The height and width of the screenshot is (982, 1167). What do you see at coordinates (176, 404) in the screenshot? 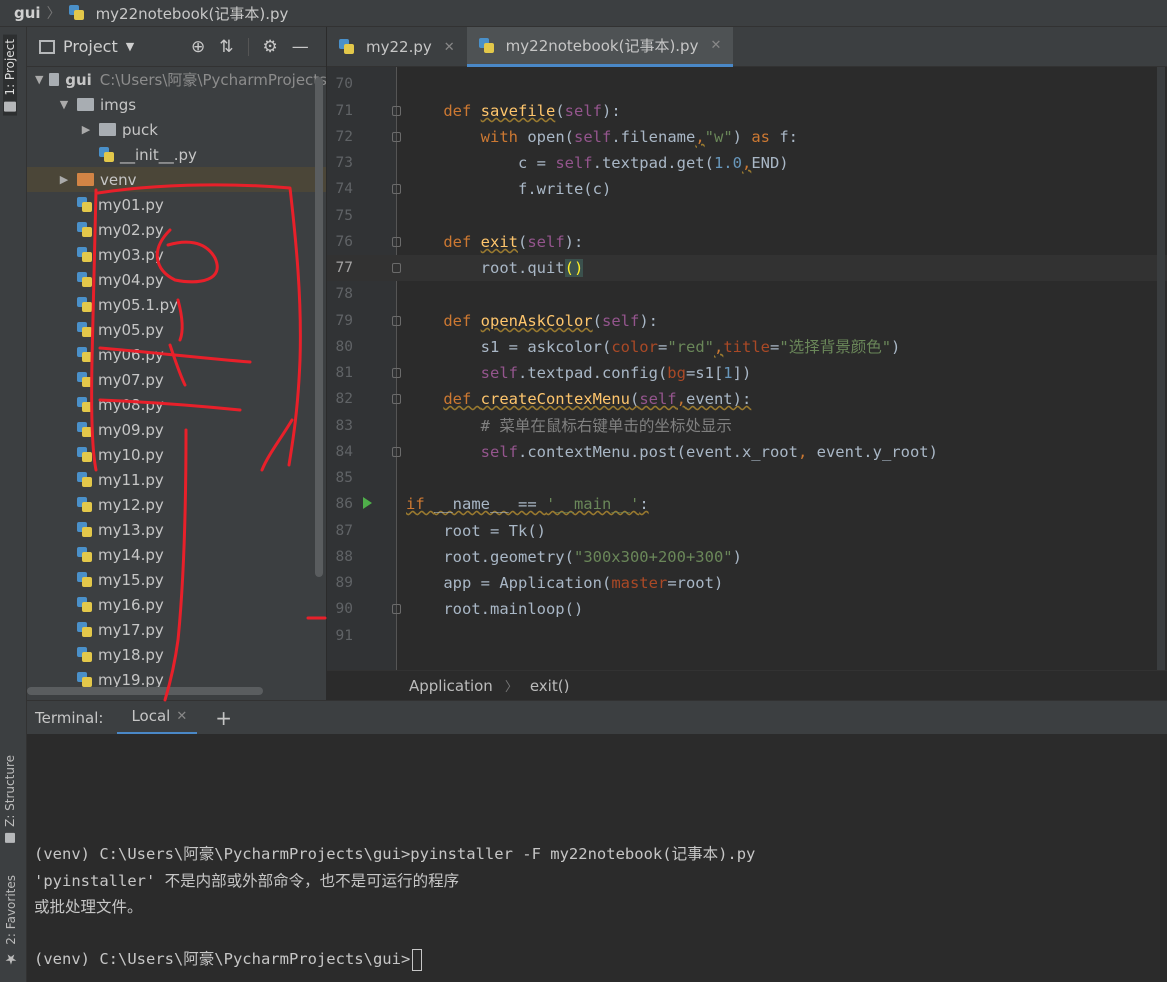
I see `tree-item: my08.py` at bounding box center [176, 404].